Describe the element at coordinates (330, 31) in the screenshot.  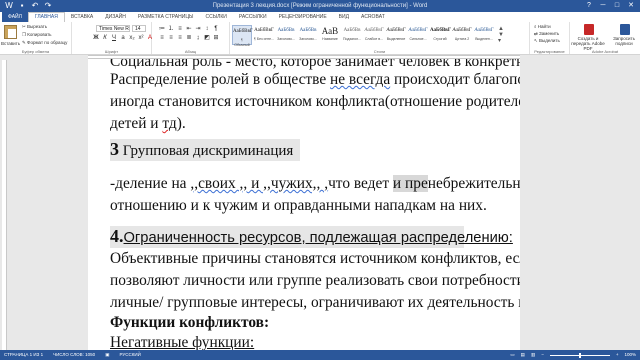
I see `style-sample: АаВ` at that location.